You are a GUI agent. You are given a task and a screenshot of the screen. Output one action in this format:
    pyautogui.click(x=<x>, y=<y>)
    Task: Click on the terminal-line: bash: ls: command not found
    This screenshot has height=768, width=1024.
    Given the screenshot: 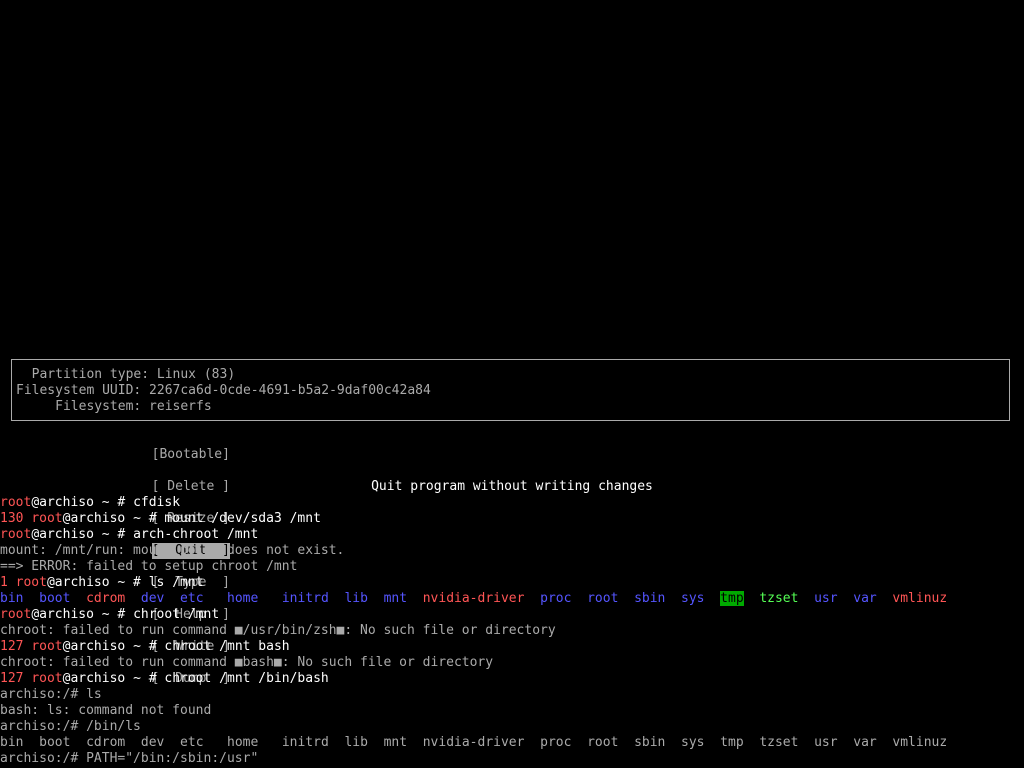 What is the action you would take?
    pyautogui.click(x=512, y=711)
    